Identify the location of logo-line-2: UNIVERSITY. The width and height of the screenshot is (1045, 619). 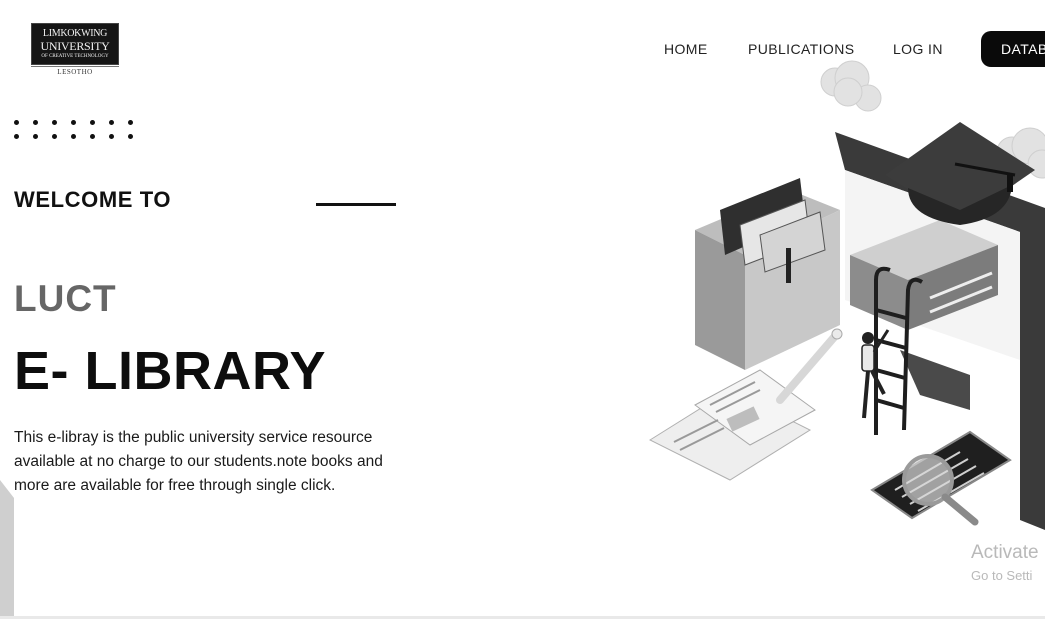
(75, 46).